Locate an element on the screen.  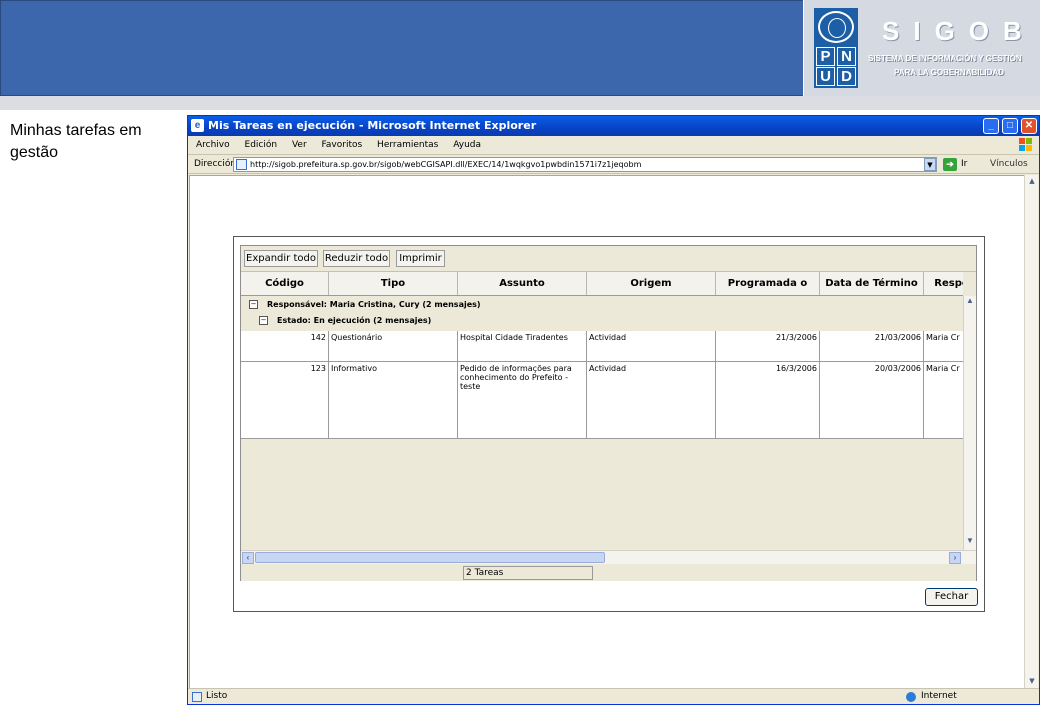
cell-programada: 16/3/2006 is located at coordinates (768, 400).